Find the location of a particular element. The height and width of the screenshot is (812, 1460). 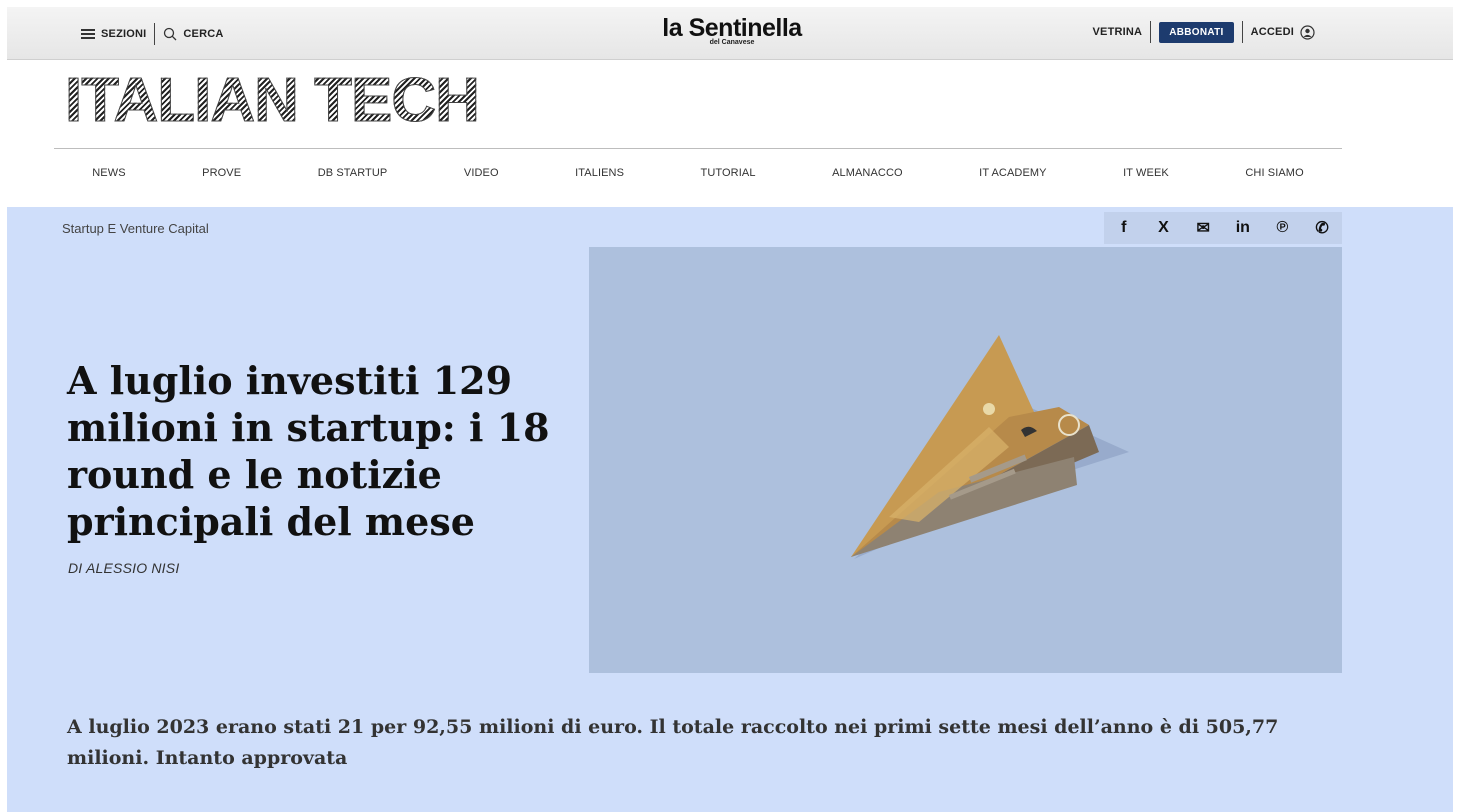

article-byline: DI ALESSIO NISI is located at coordinates (123, 568).